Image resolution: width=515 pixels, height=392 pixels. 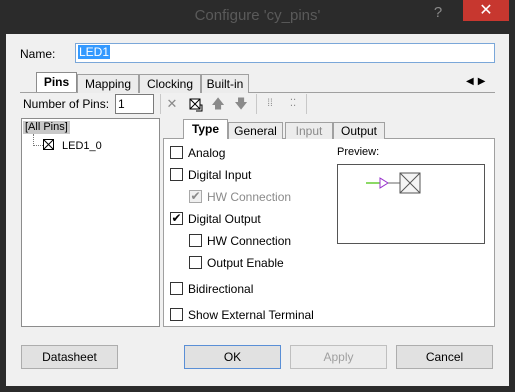 I want to click on group-icon: ⁞⁞, so click(x=270, y=104).